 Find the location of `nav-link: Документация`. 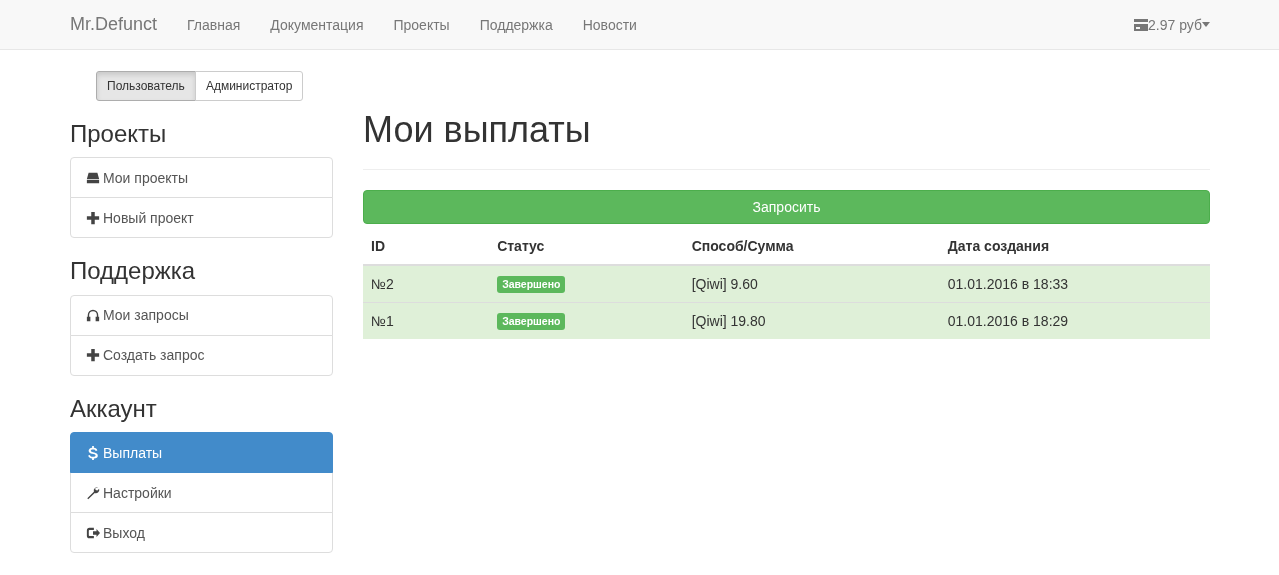

nav-link: Документация is located at coordinates (317, 24).